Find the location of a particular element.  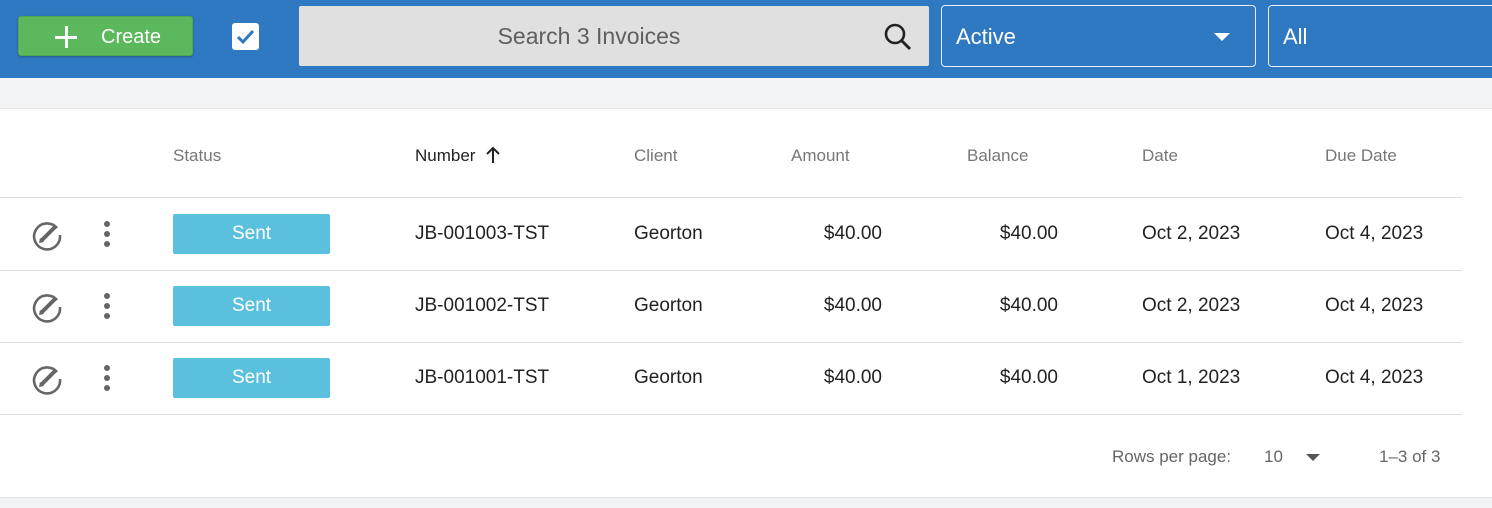

rows-per-page-select: 10 is located at coordinates (1273, 457).